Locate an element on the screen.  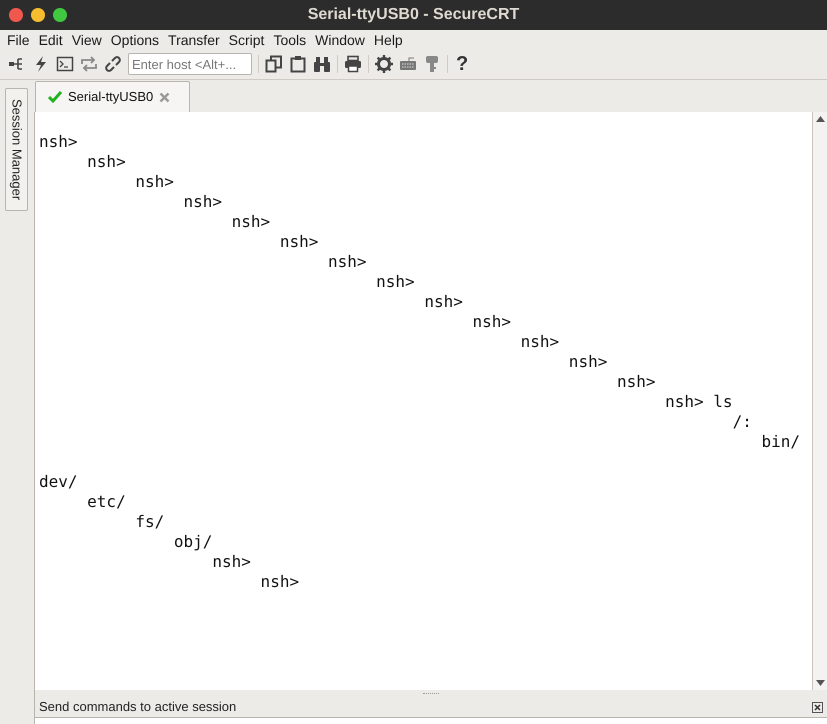
terminal-icon is located at coordinates (65, 64).